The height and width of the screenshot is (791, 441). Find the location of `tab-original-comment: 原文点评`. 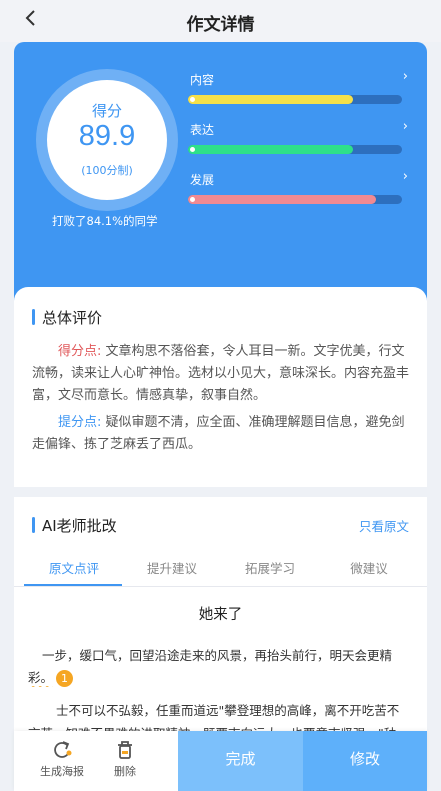

tab-original-comment: 原文点评 is located at coordinates (74, 567).